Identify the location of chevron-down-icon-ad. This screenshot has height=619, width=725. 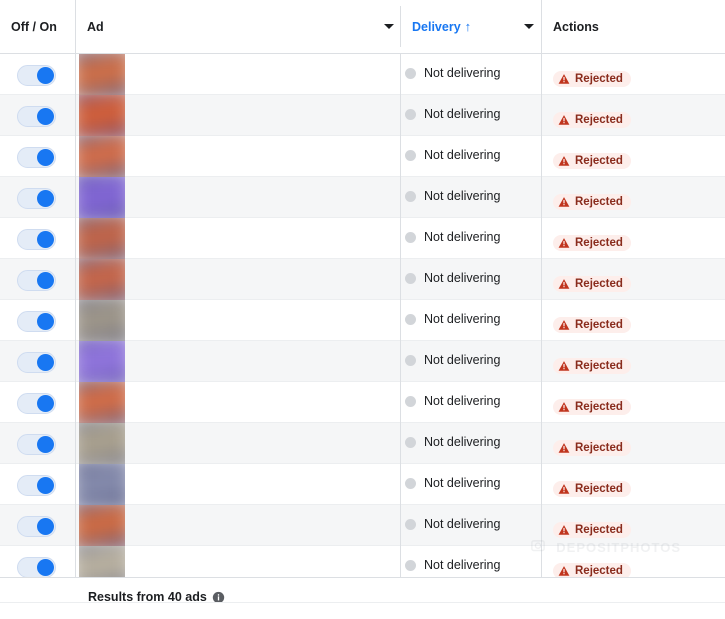
(389, 26).